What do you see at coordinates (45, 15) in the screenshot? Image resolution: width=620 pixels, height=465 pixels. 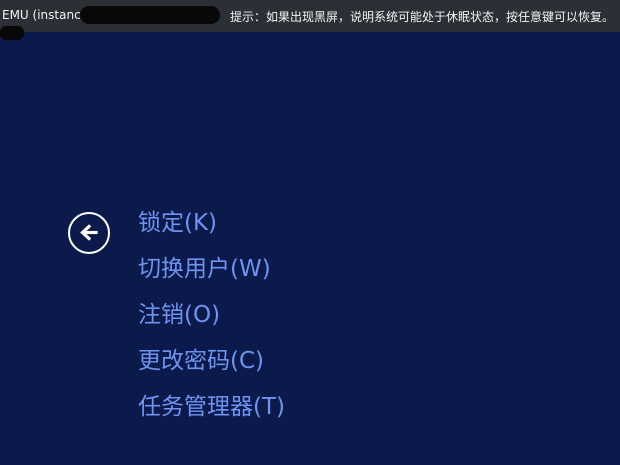 I see `instance-title: EMU (instance` at bounding box center [45, 15].